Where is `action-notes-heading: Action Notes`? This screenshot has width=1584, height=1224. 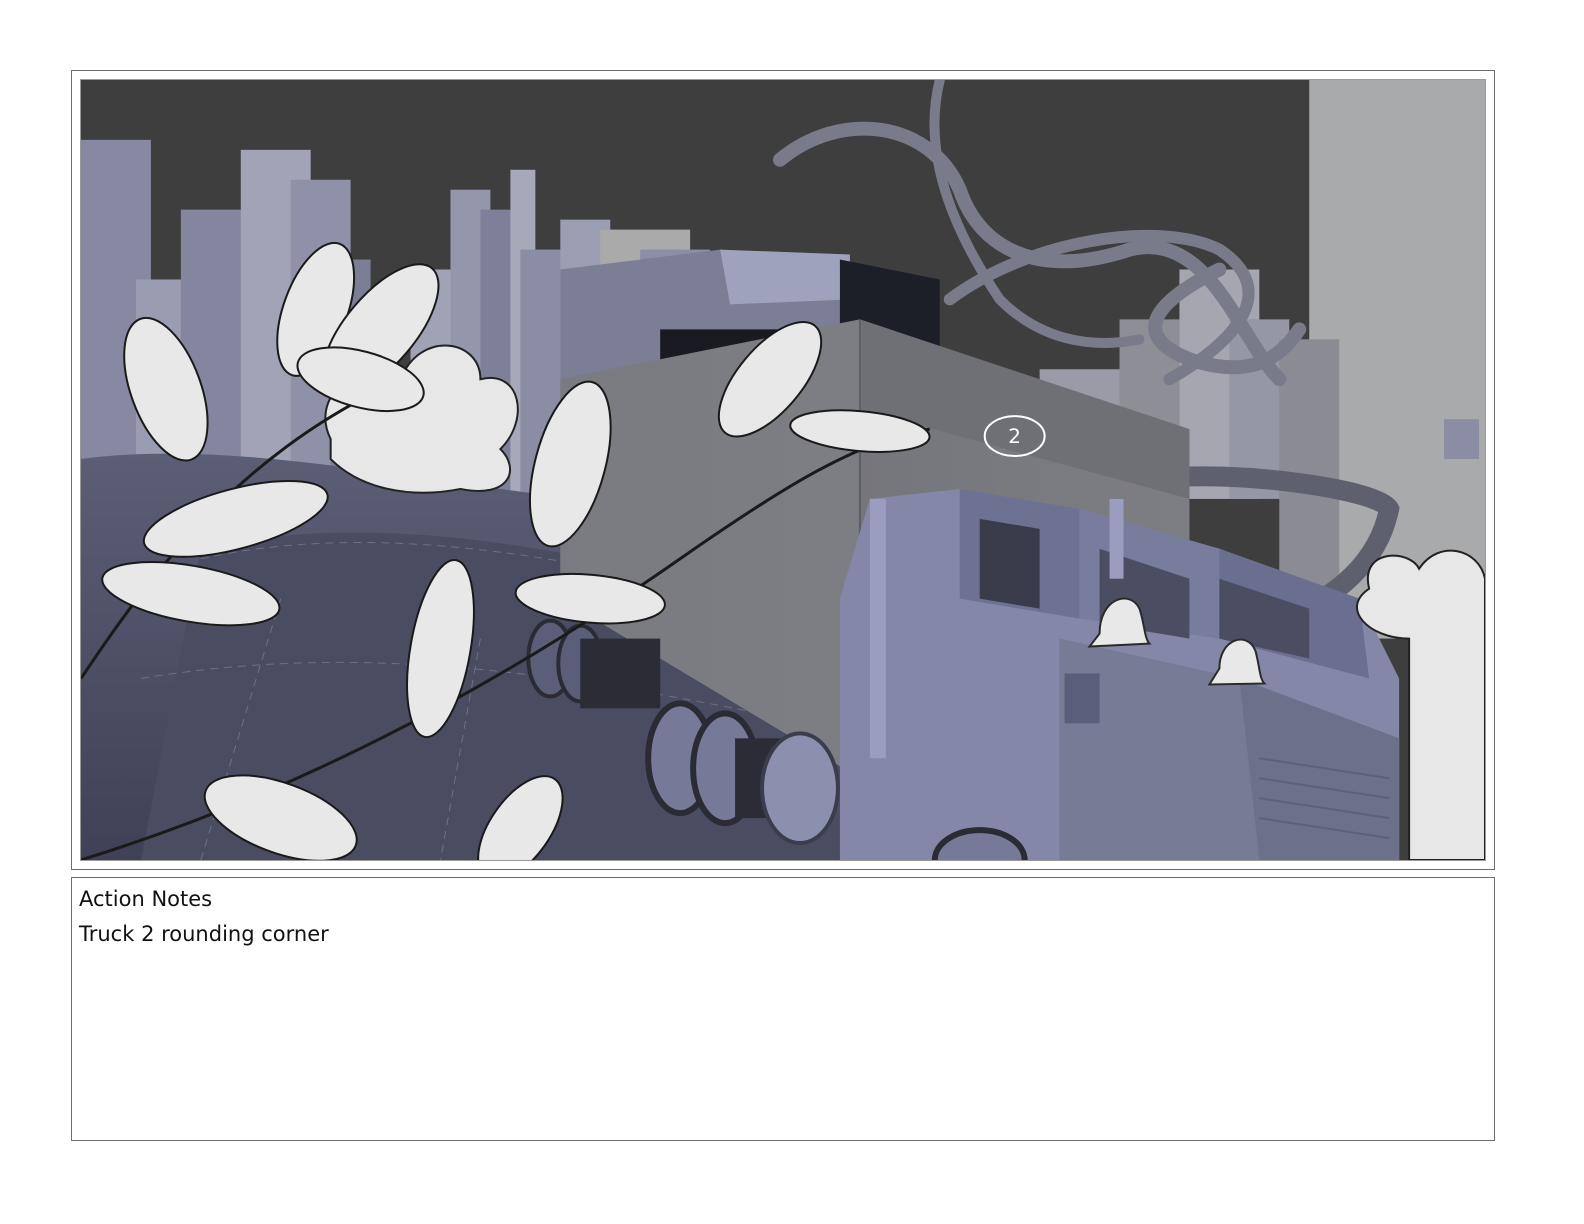
action-notes-heading: Action Notes is located at coordinates (146, 899).